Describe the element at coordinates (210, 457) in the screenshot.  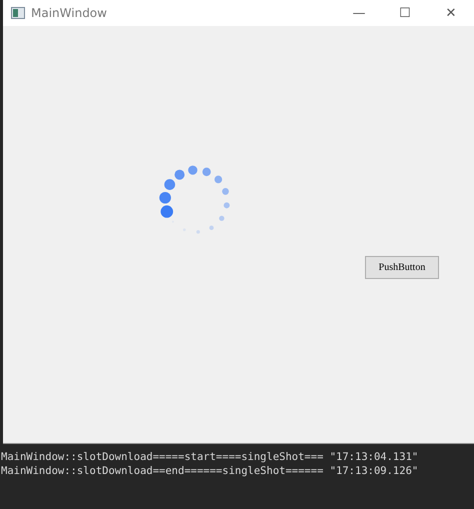
I see `console-line: MainWindow::slotDownload=====start====singleShot=== "17:13:04.131"` at that location.